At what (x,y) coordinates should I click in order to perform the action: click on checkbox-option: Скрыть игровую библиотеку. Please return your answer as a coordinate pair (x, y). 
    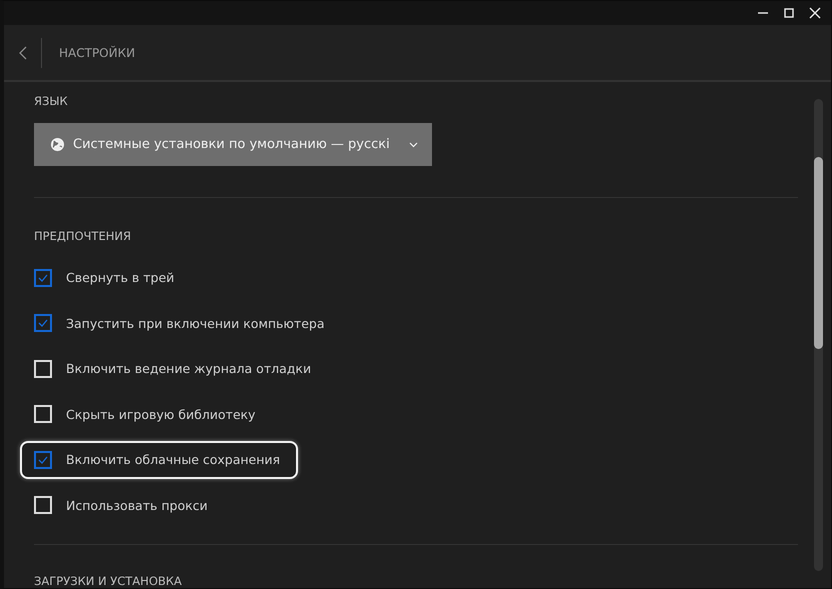
    Looking at the image, I should click on (147, 414).